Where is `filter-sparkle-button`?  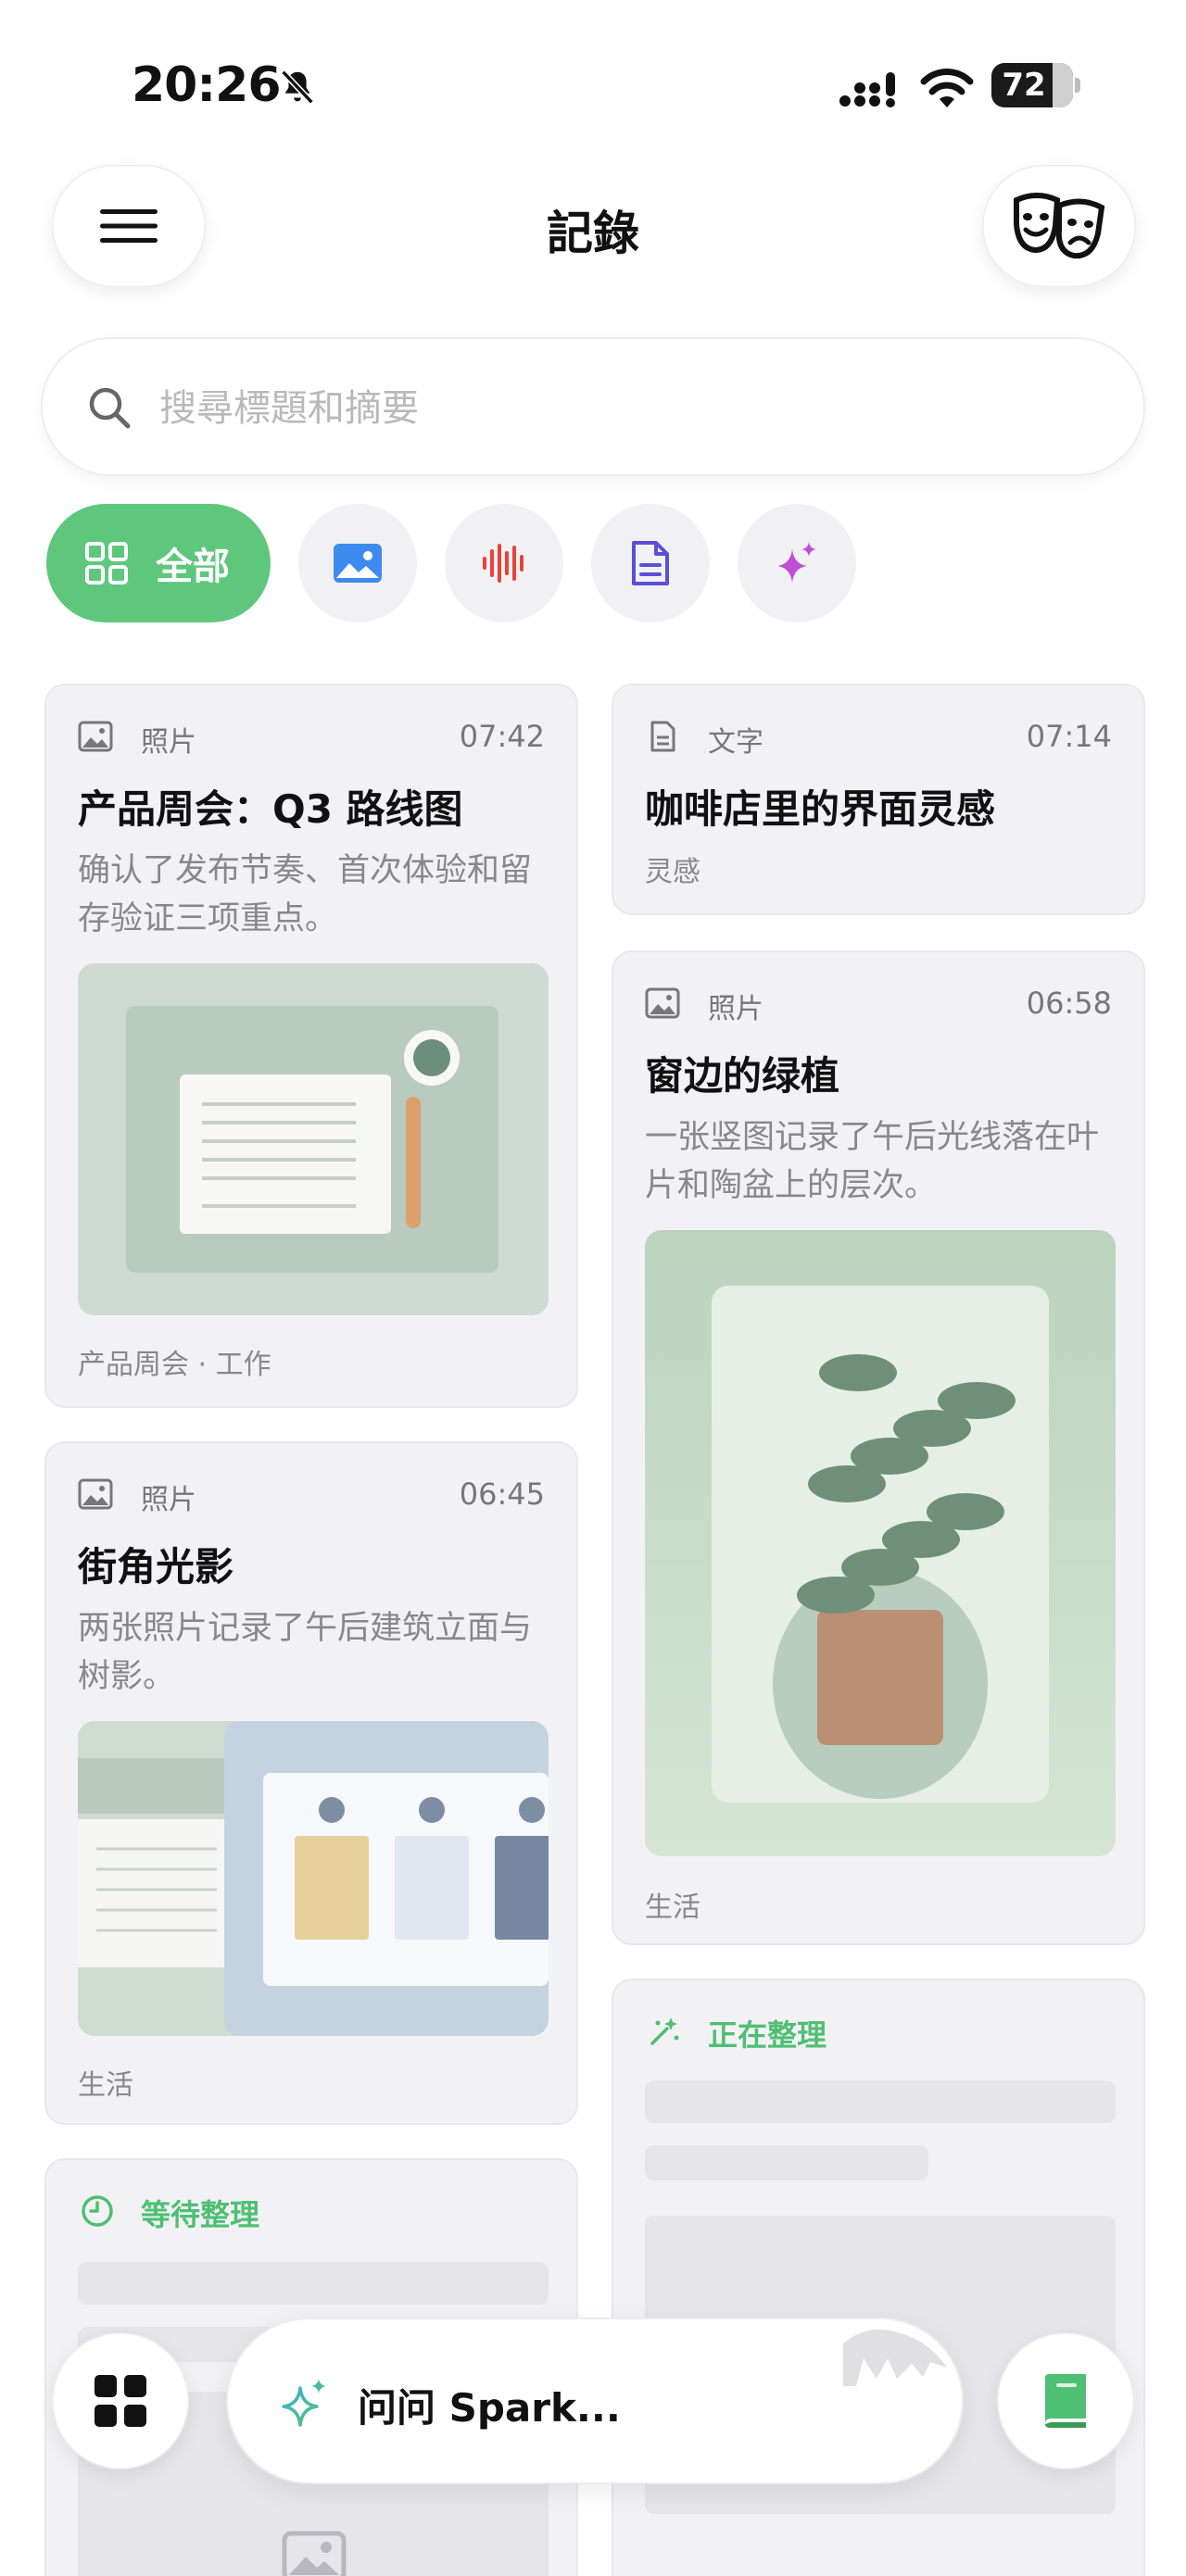
filter-sparkle-button is located at coordinates (797, 563).